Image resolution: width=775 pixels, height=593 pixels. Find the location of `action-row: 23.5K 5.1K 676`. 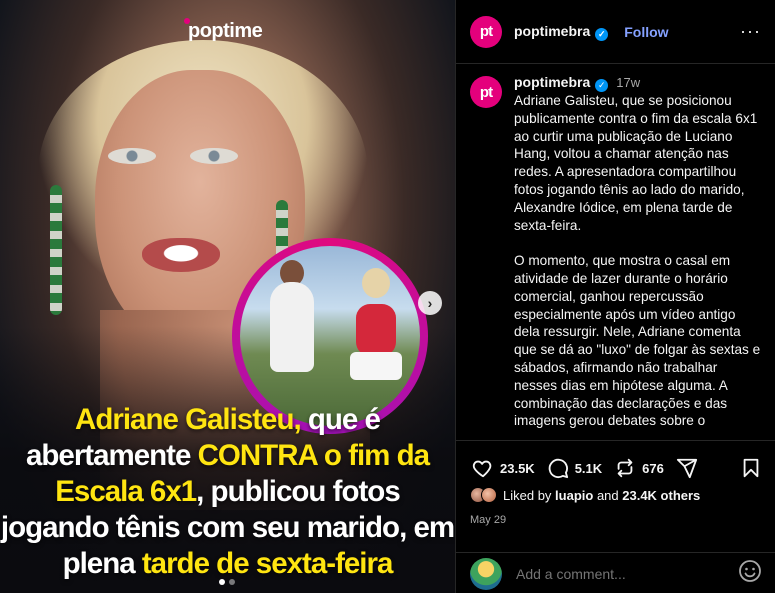

action-row: 23.5K 5.1K 676 is located at coordinates (617, 468).